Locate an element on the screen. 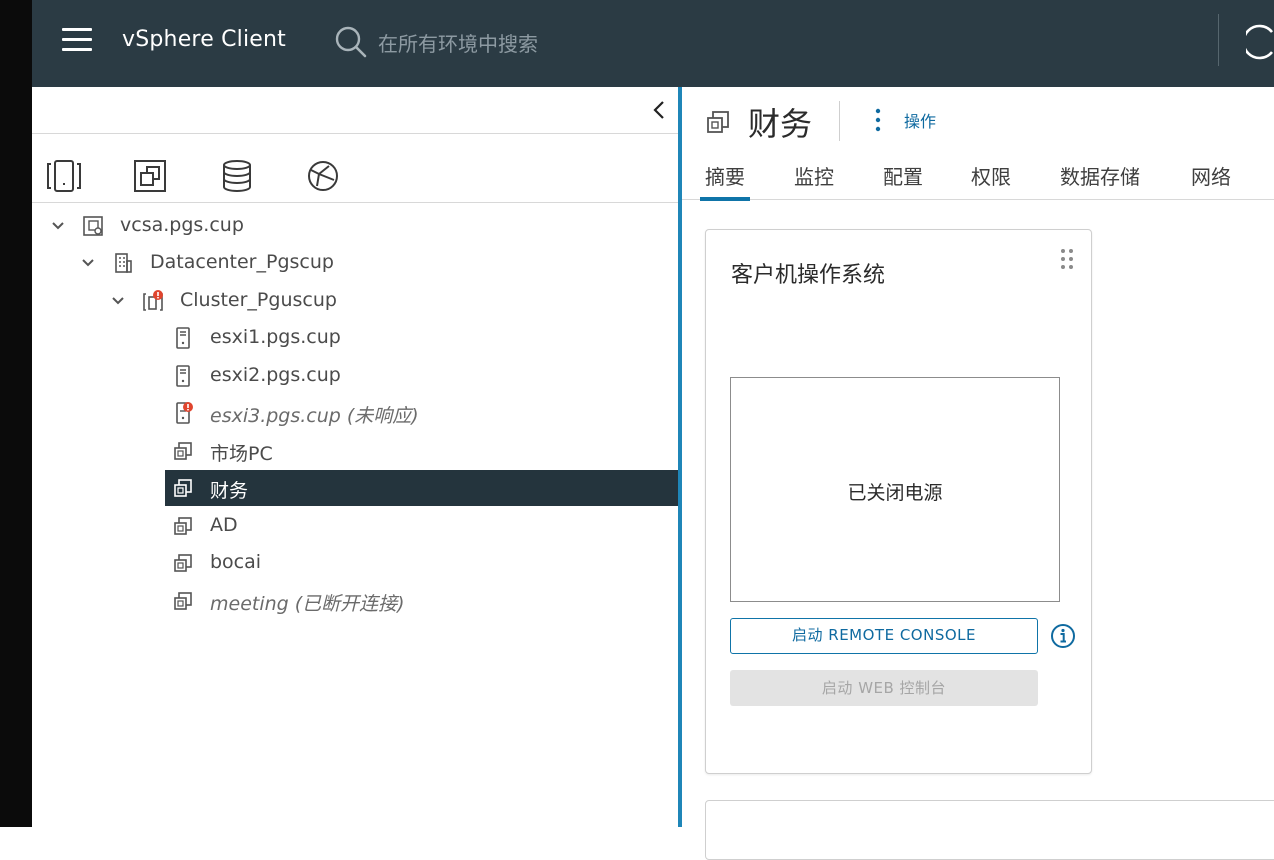  tree-item-label: 财务 is located at coordinates (229, 491).